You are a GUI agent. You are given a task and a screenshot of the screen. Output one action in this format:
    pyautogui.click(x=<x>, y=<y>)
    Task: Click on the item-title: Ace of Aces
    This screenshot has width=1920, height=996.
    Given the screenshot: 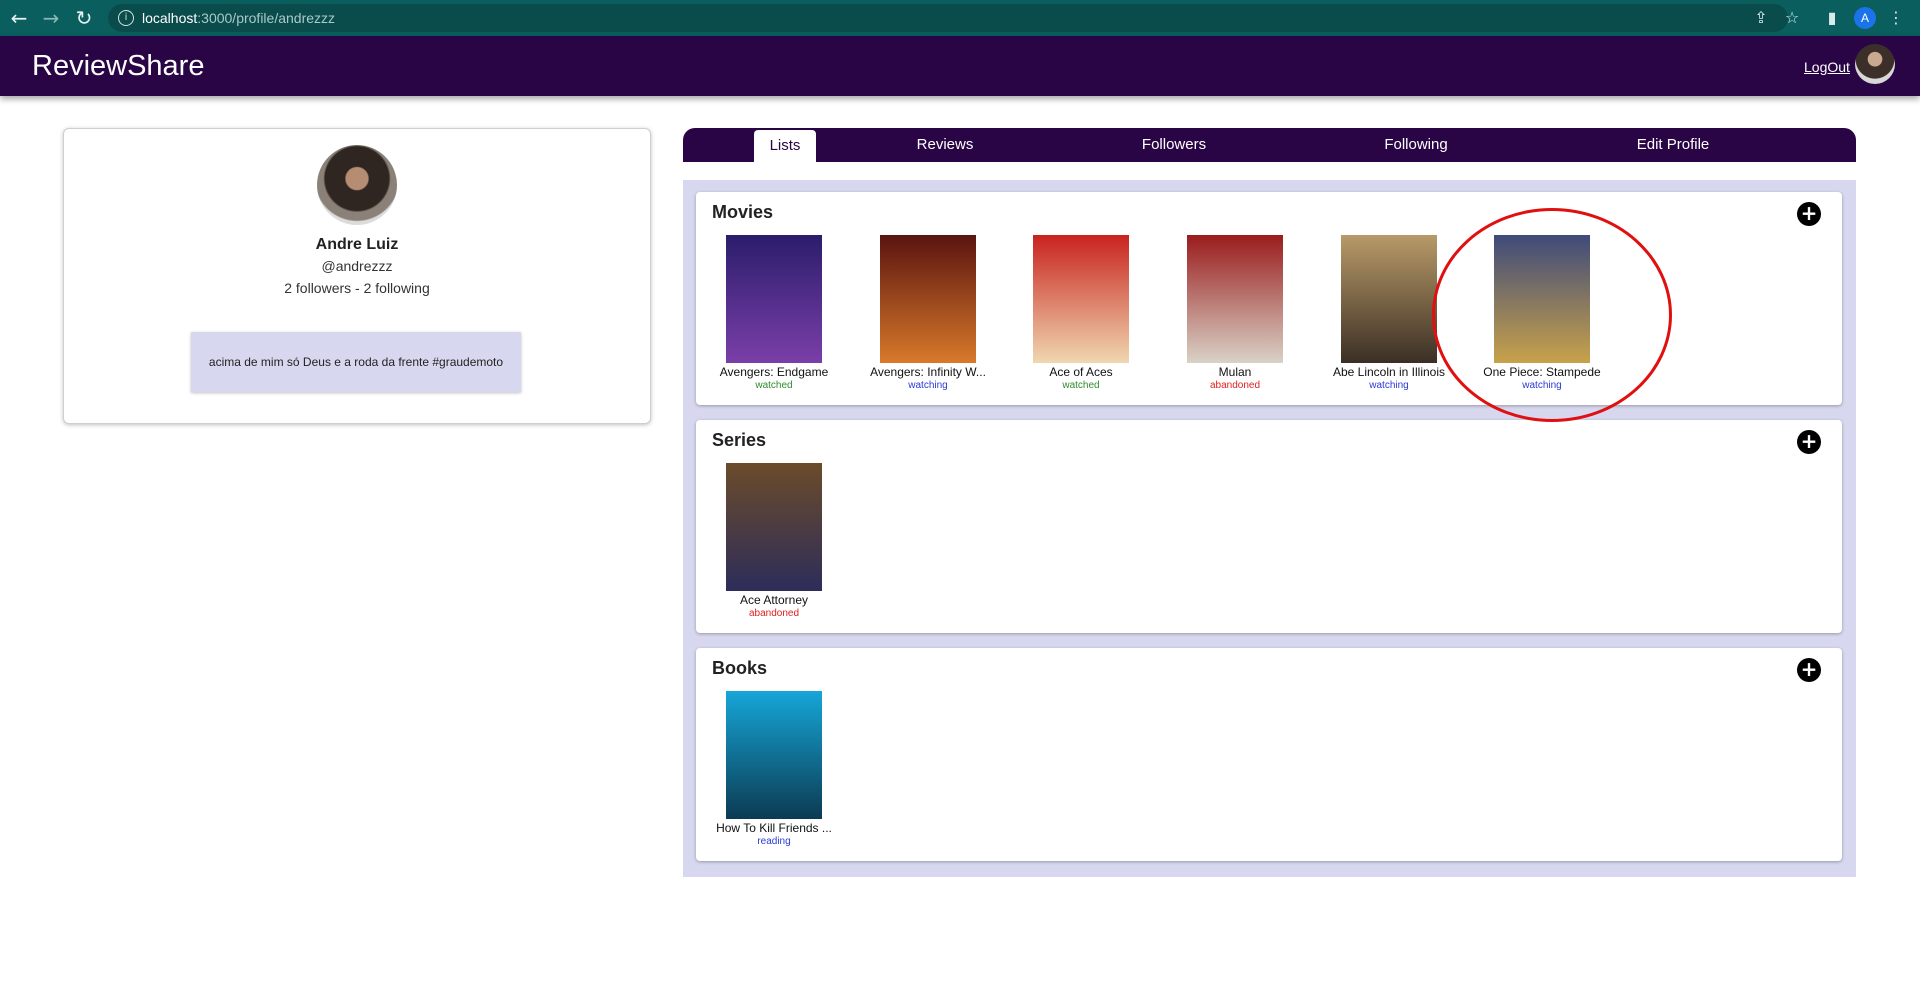 What is the action you would take?
    pyautogui.click(x=1081, y=372)
    